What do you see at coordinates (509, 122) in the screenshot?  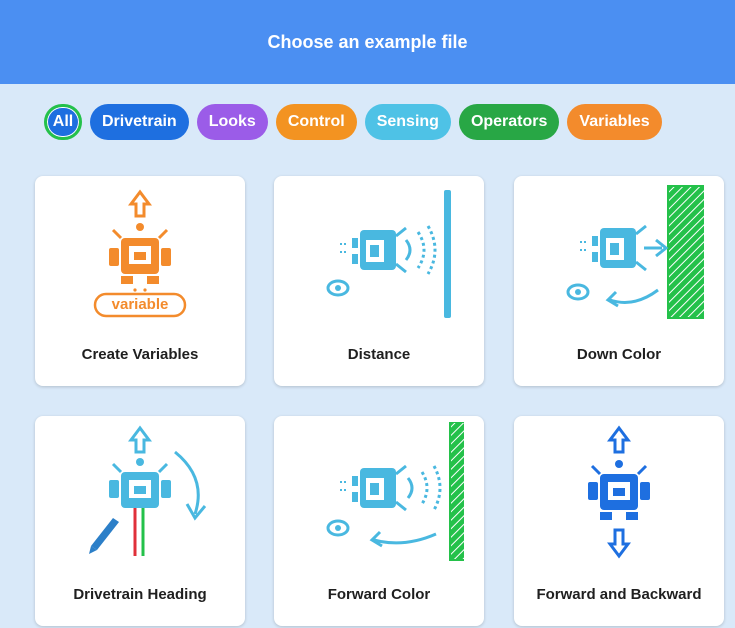 I see `filter-operators: Operators` at bounding box center [509, 122].